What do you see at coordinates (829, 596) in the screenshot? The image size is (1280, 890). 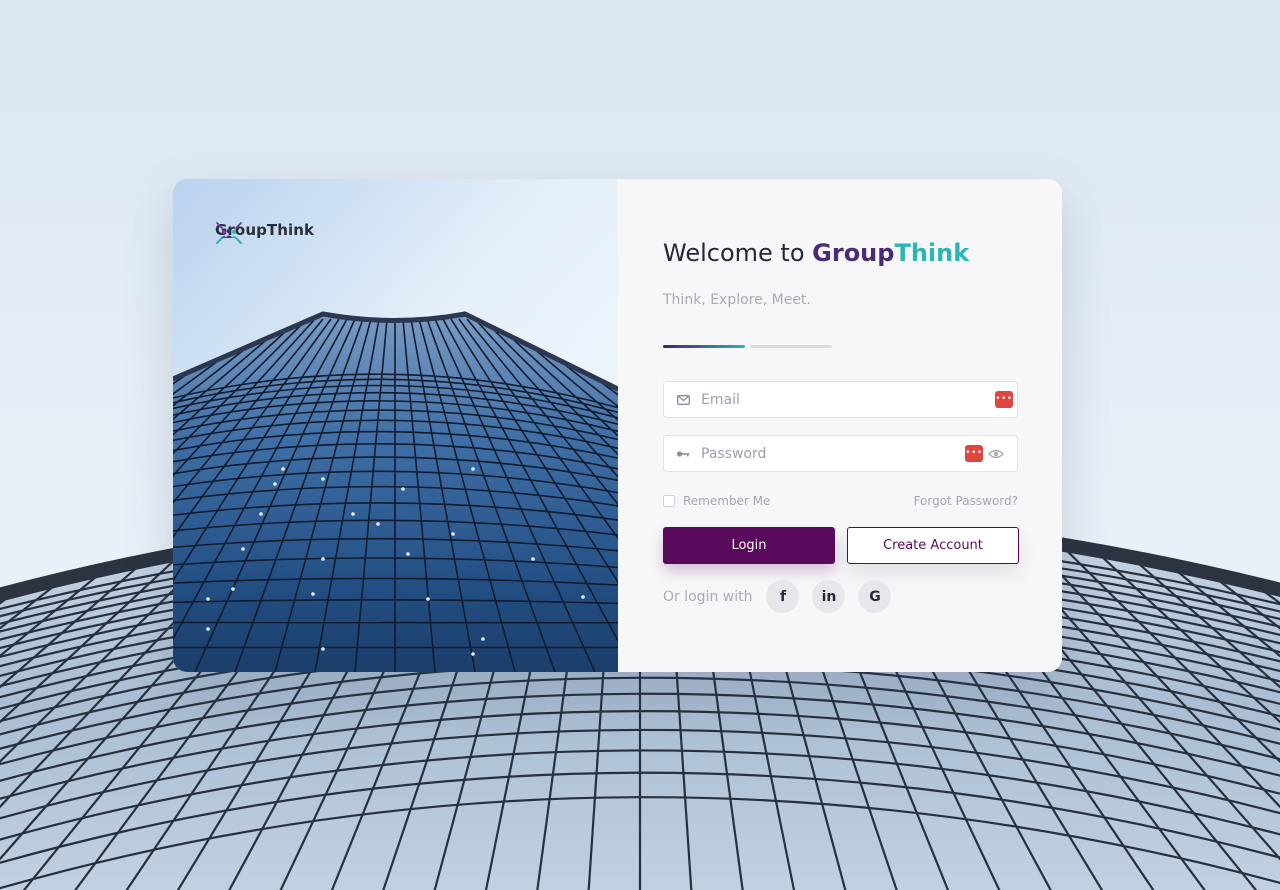 I see `linkedin-icon: in` at bounding box center [829, 596].